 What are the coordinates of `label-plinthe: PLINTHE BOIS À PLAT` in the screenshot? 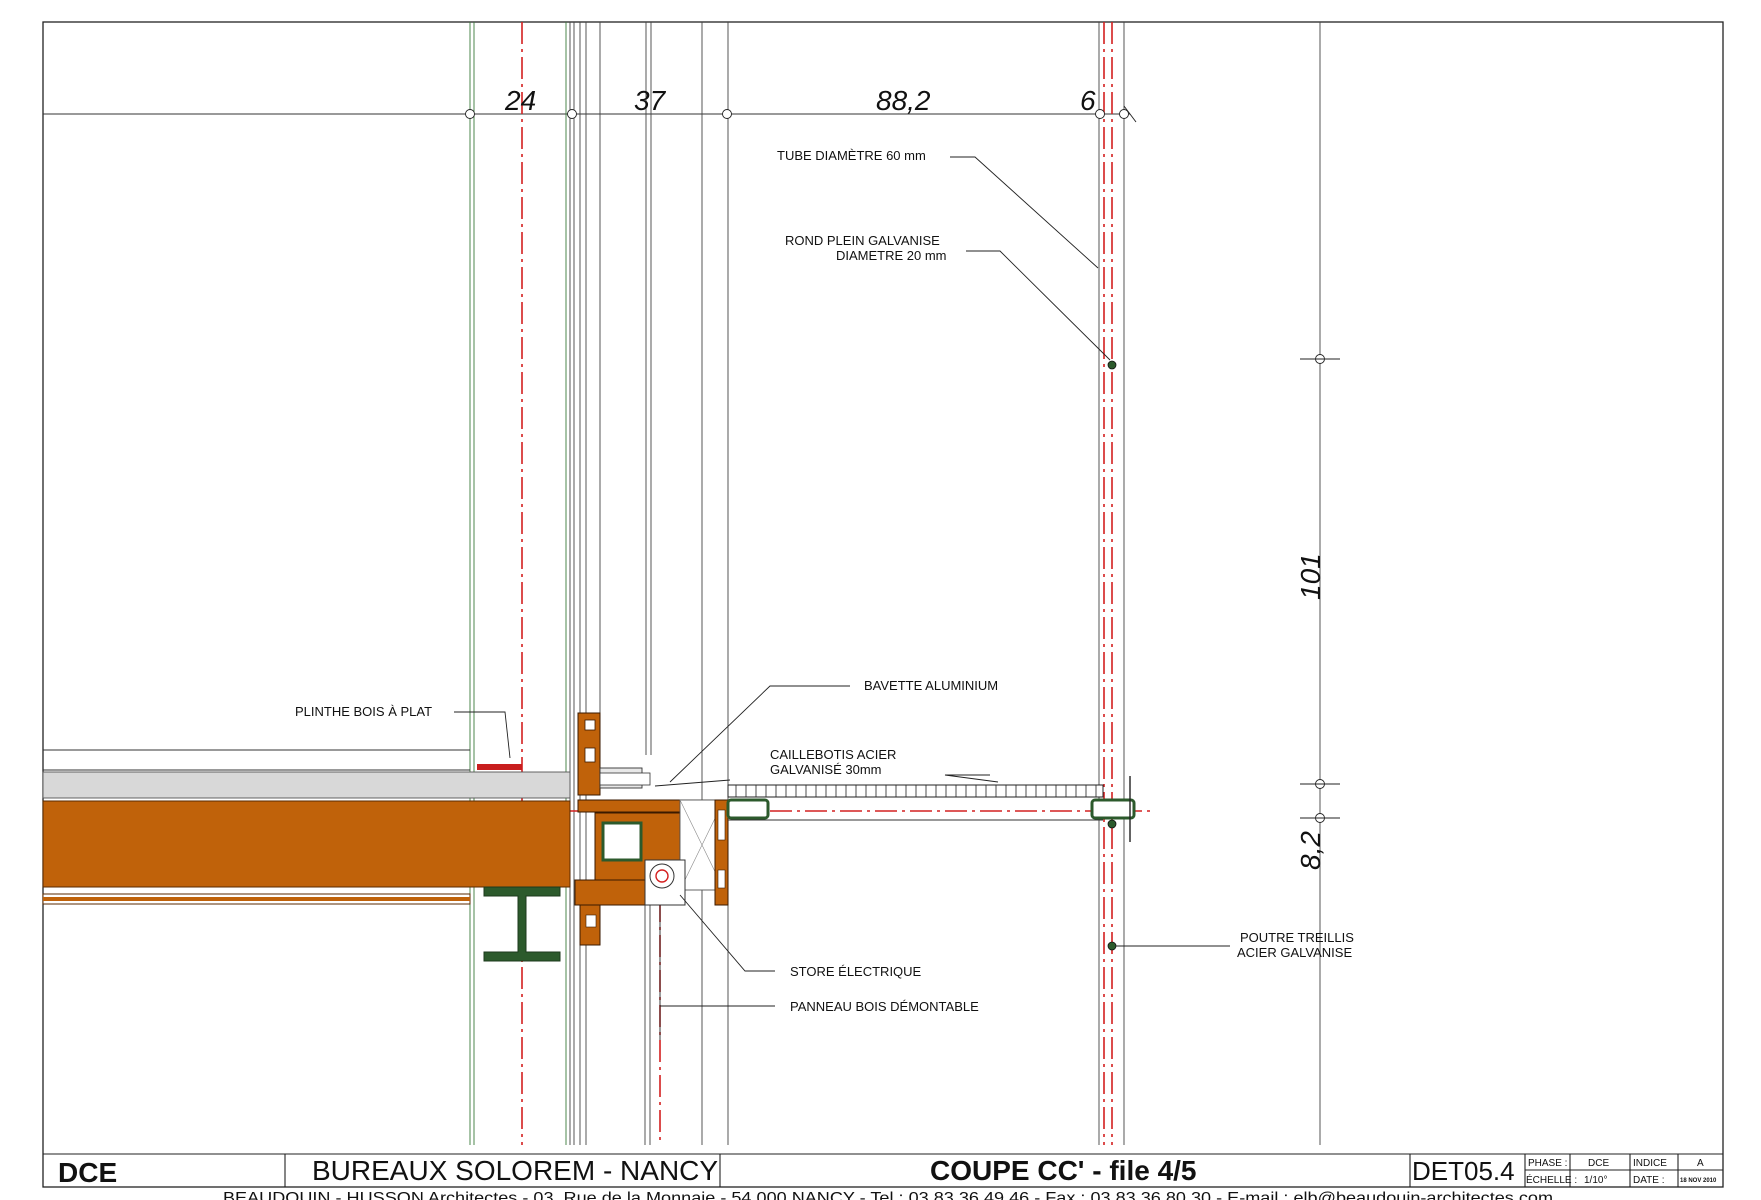 It's located at (363, 711).